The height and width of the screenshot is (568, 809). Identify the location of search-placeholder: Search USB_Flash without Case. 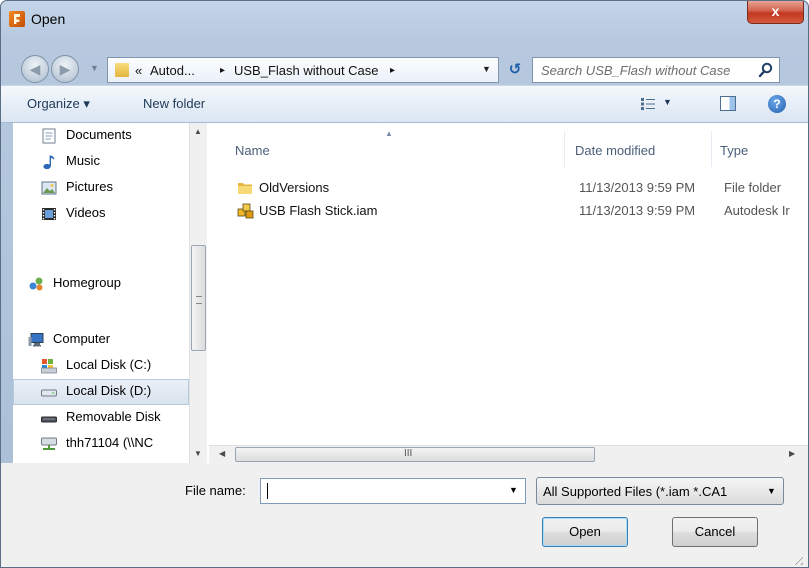
(636, 70).